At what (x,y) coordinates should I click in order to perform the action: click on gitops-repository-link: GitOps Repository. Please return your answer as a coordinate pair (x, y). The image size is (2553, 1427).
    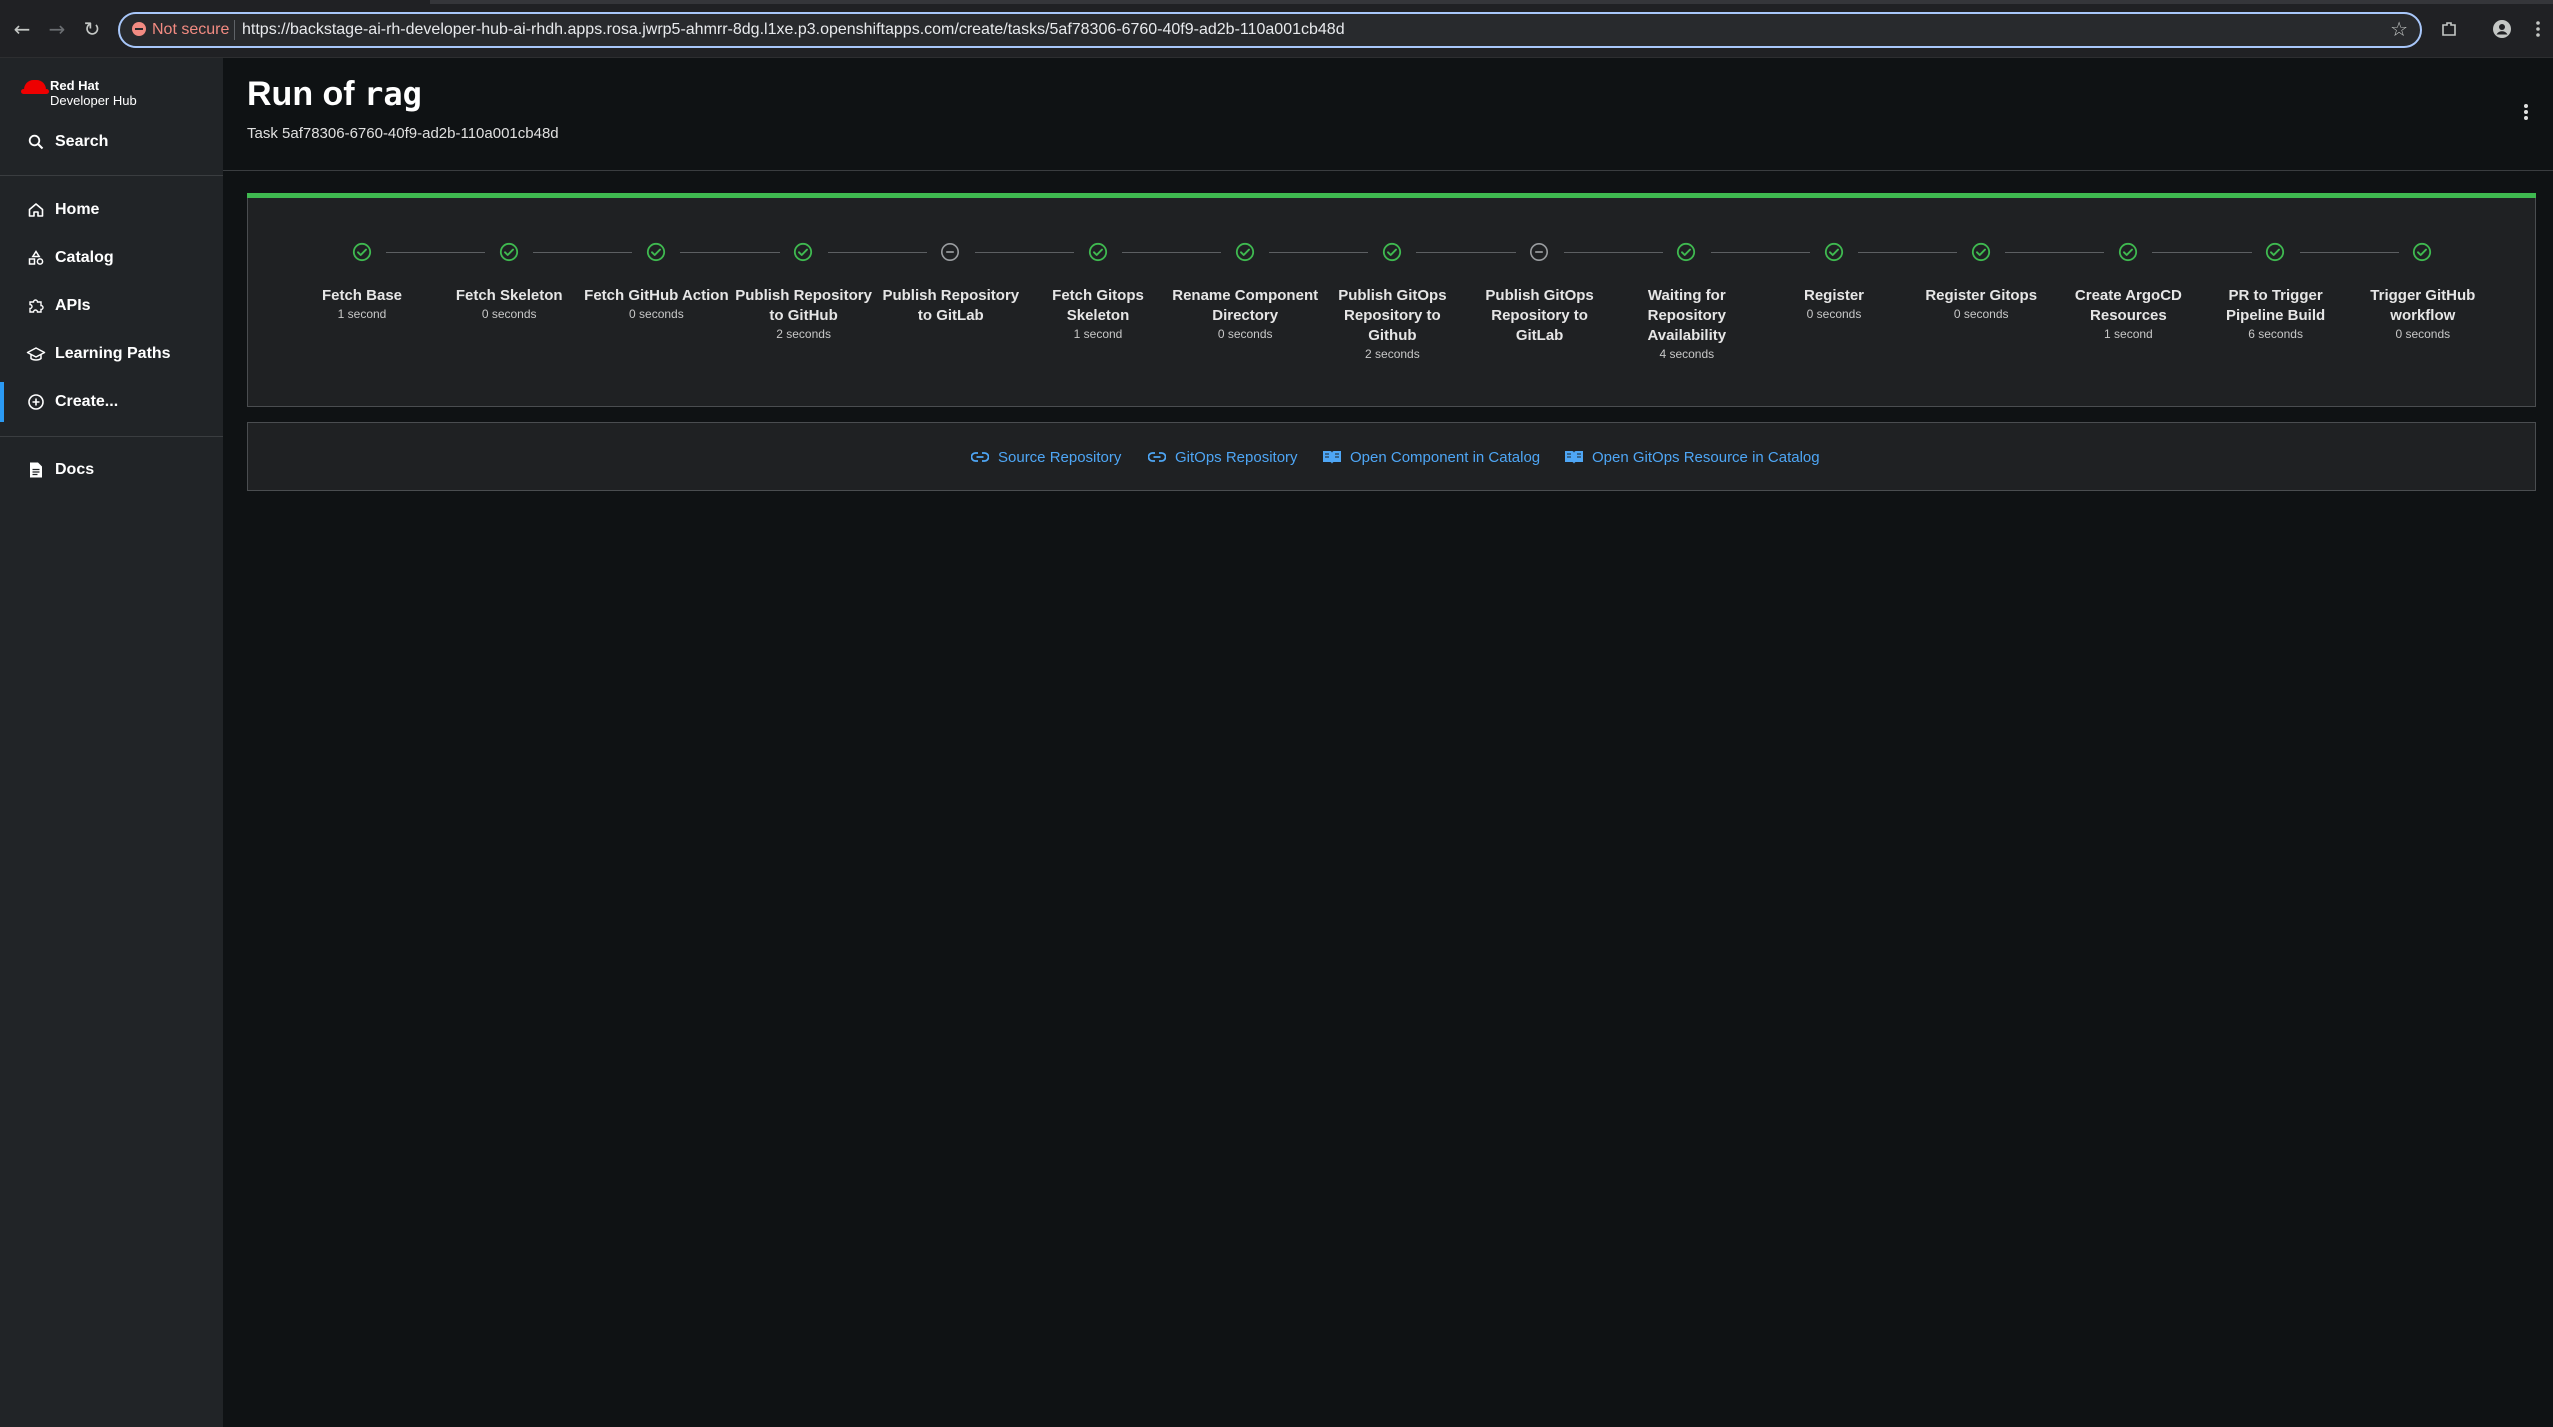
    Looking at the image, I should click on (1222, 457).